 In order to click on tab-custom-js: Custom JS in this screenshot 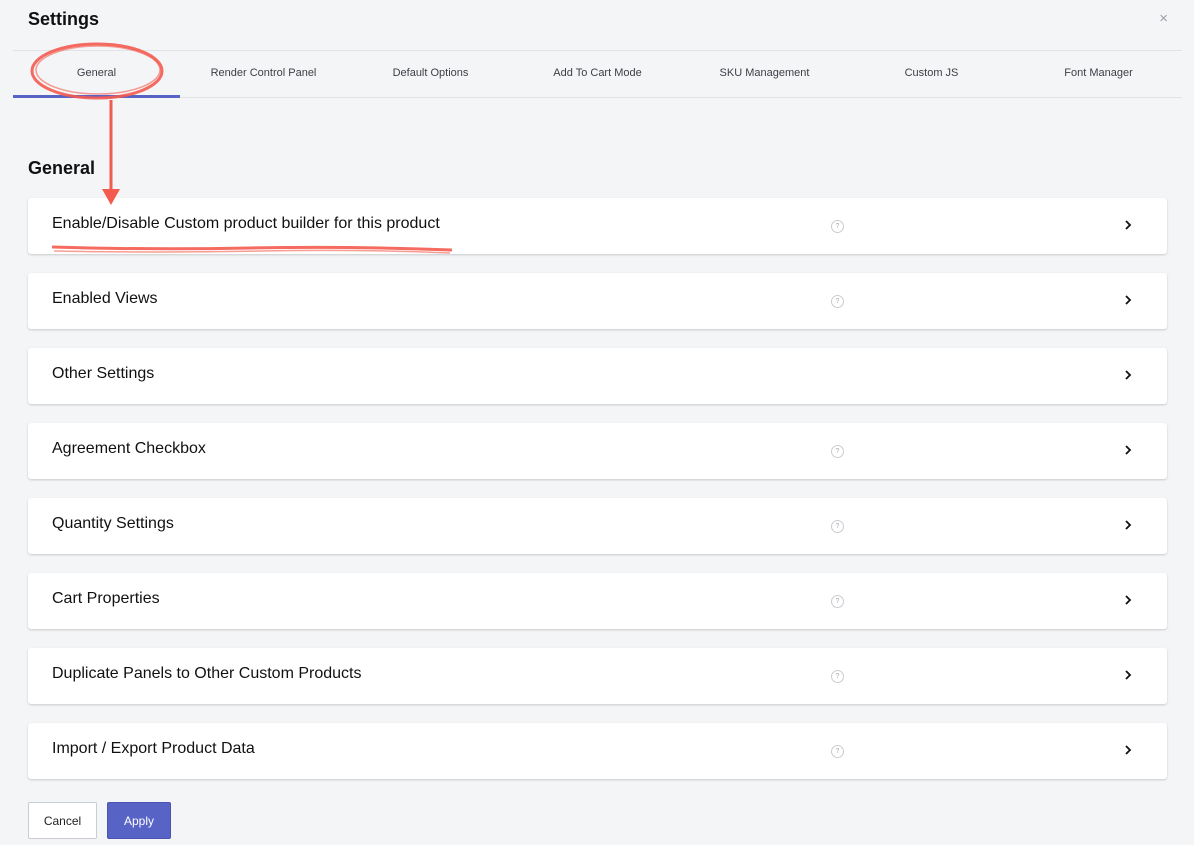, I will do `click(931, 74)`.